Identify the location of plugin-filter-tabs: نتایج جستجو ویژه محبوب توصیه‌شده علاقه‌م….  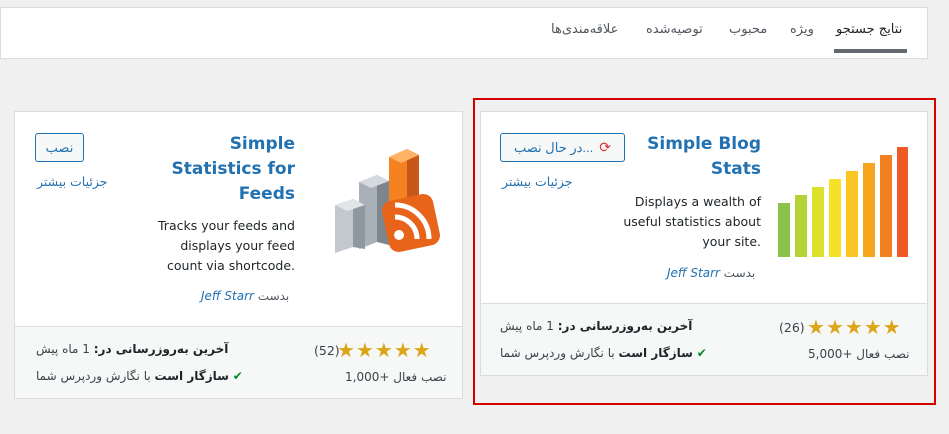
(464, 33).